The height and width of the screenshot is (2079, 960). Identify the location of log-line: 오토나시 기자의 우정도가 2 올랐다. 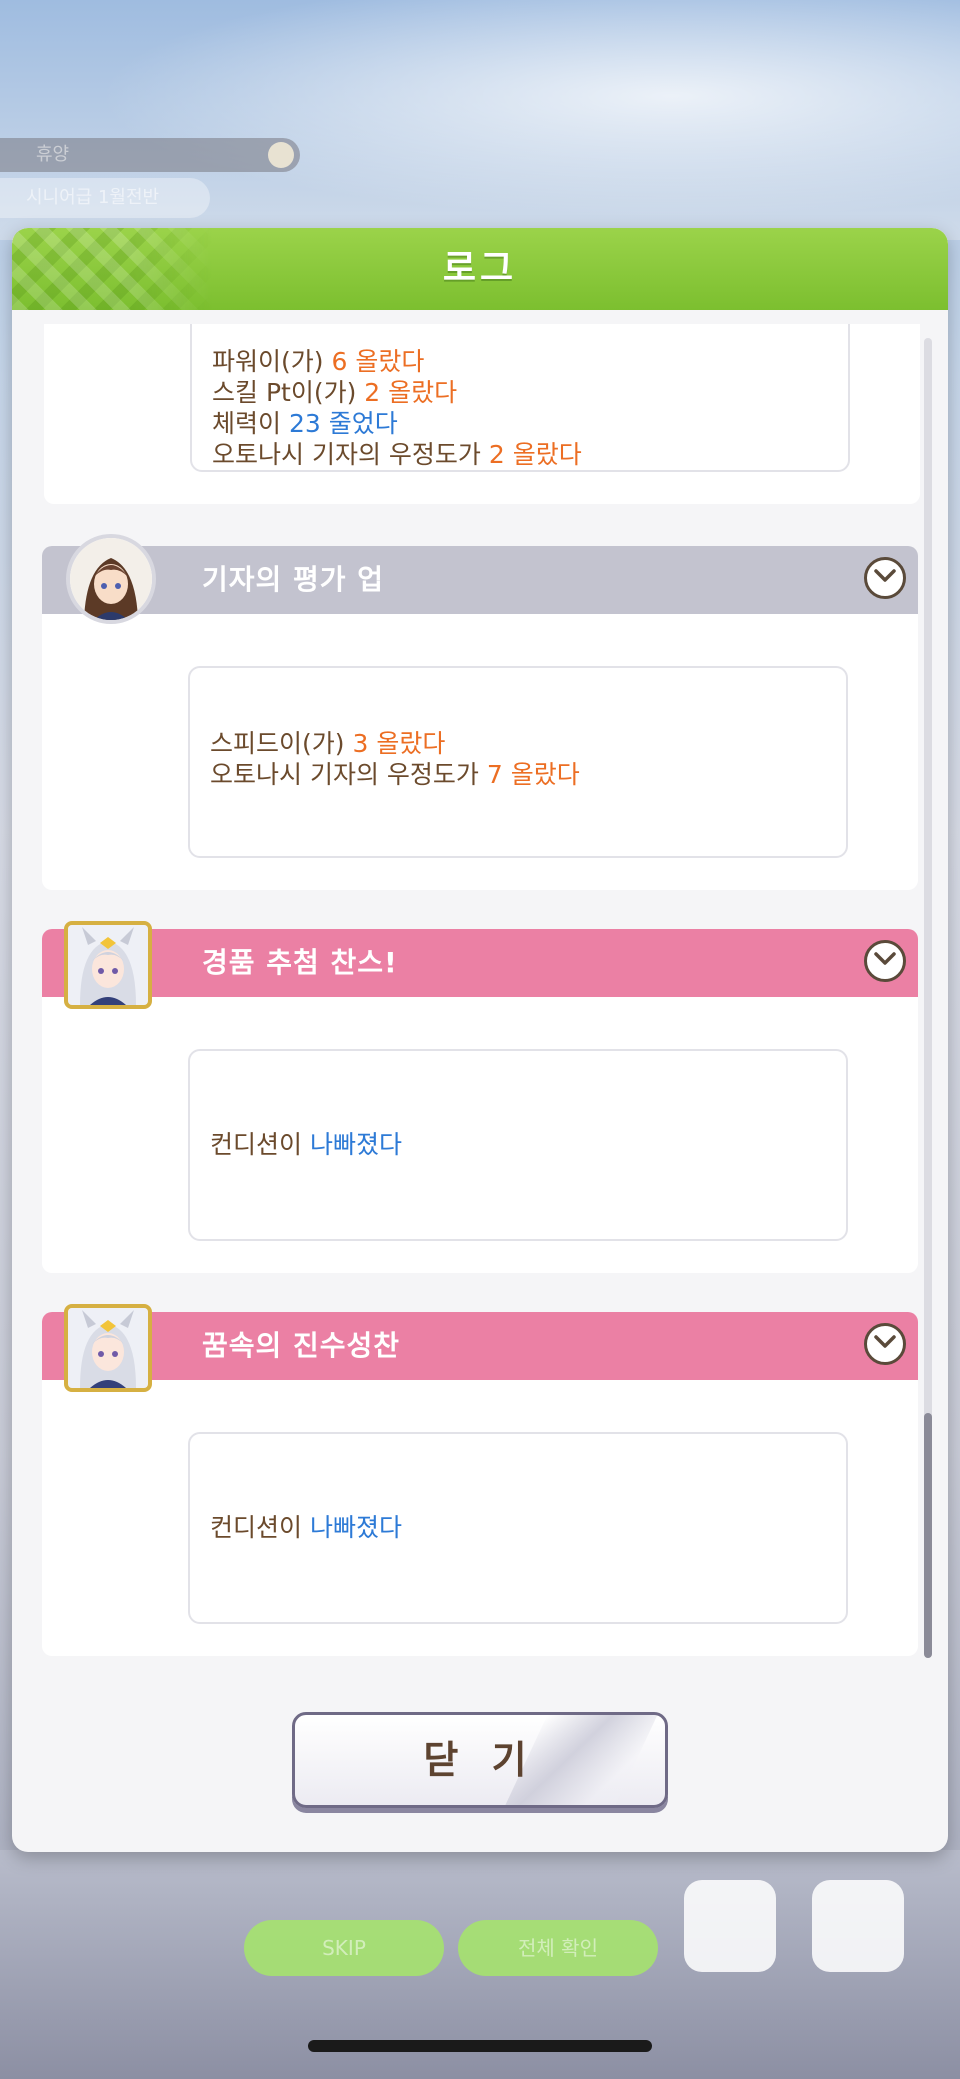
(397, 454).